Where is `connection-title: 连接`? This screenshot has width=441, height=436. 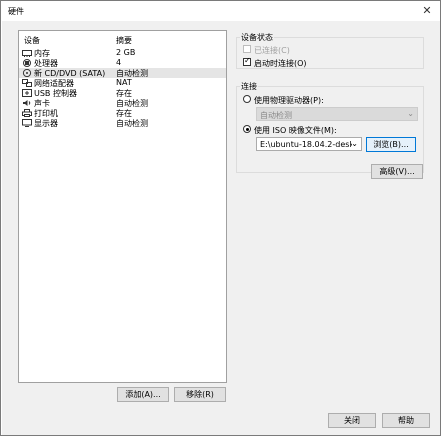
connection-title: 连接 is located at coordinates (249, 86).